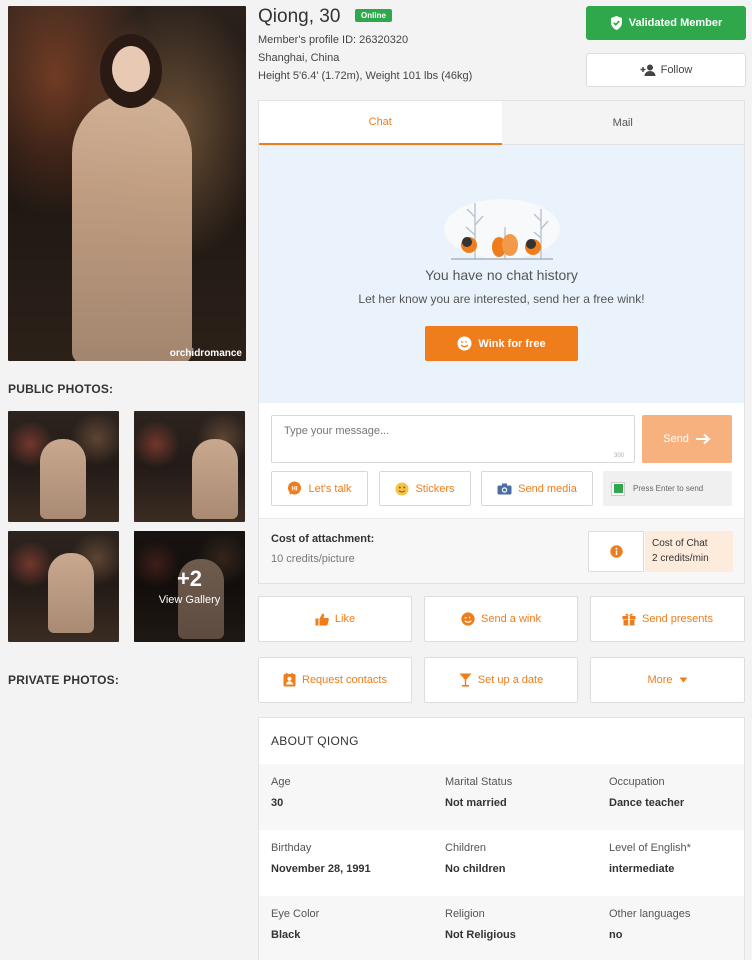  I want to click on follow-button: Follow, so click(666, 70).